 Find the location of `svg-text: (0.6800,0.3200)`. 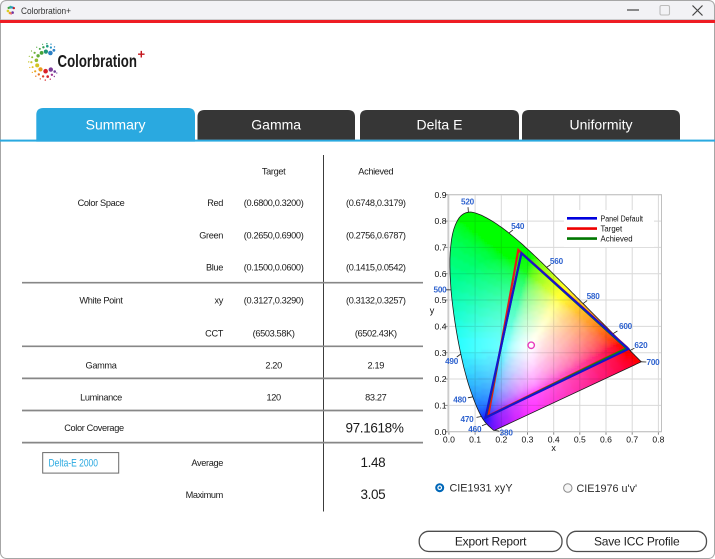

svg-text: (0.6800,0.3200) is located at coordinates (274, 203).